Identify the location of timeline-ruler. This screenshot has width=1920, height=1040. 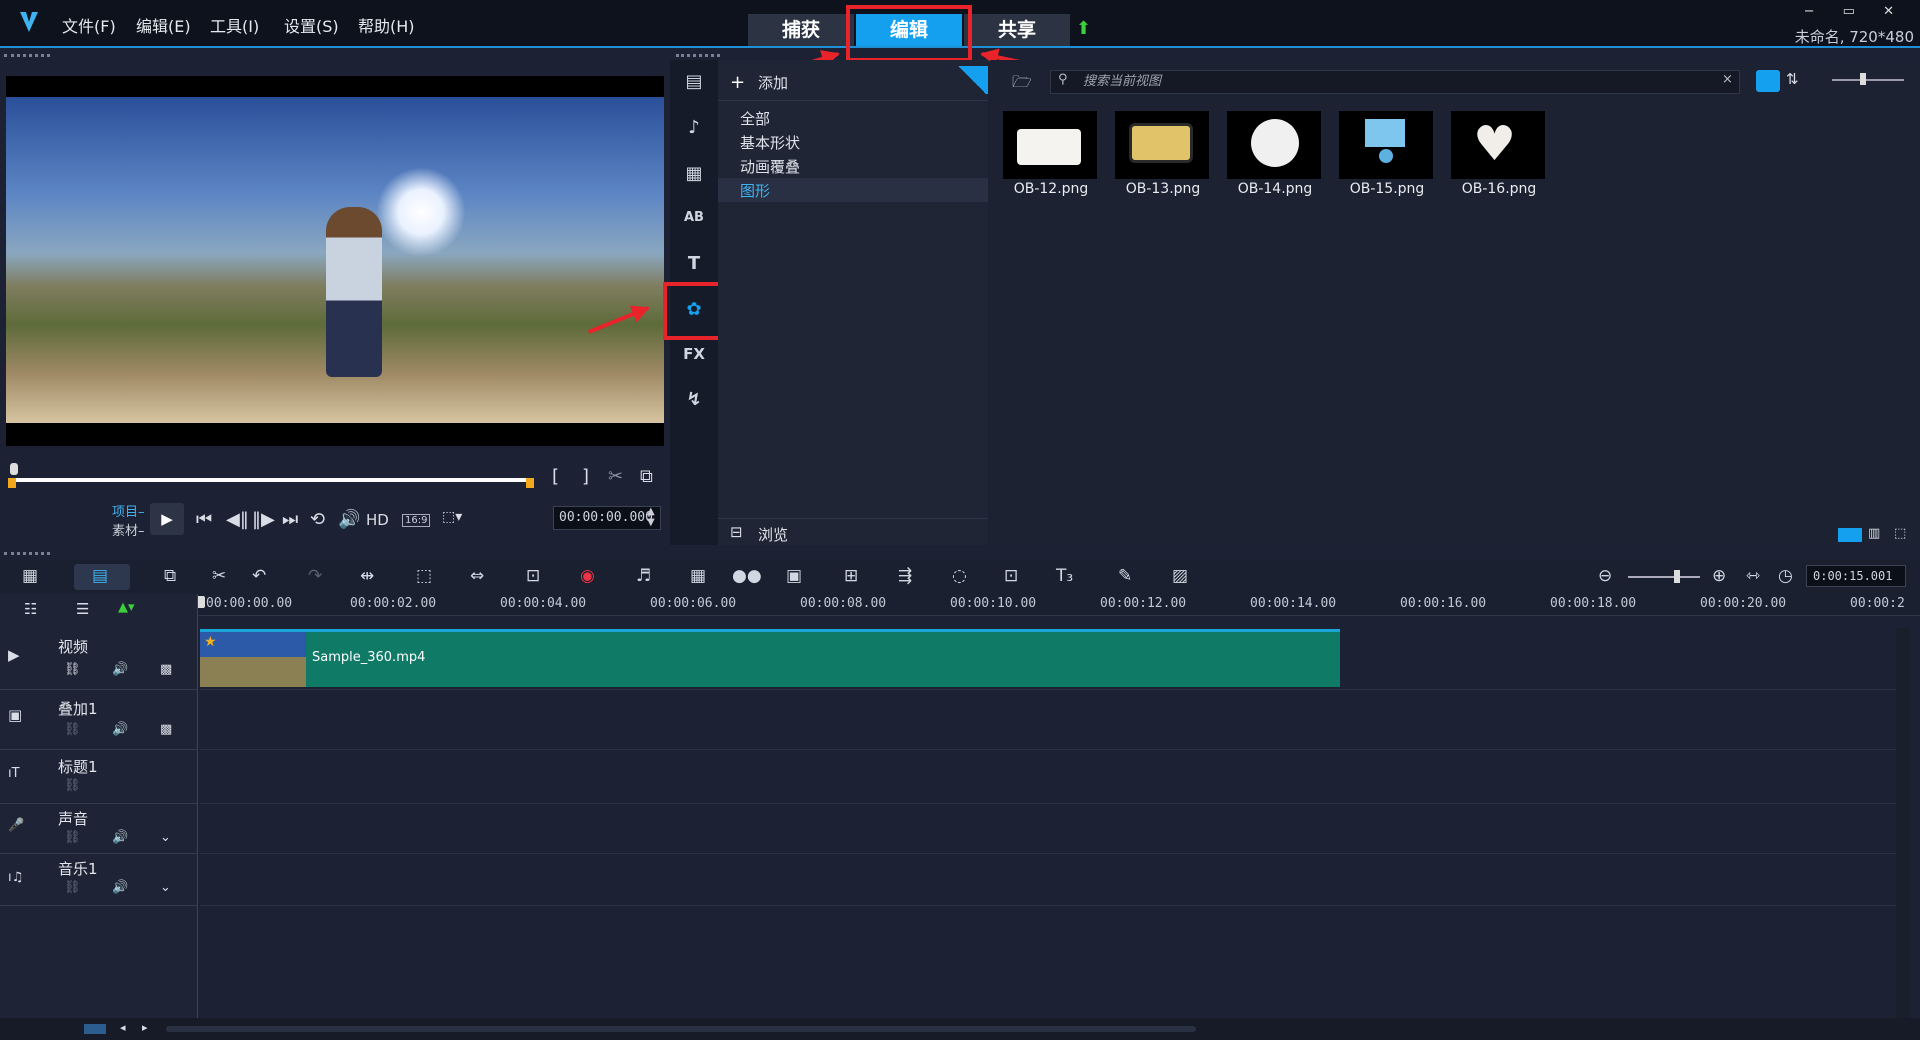
(1059, 605).